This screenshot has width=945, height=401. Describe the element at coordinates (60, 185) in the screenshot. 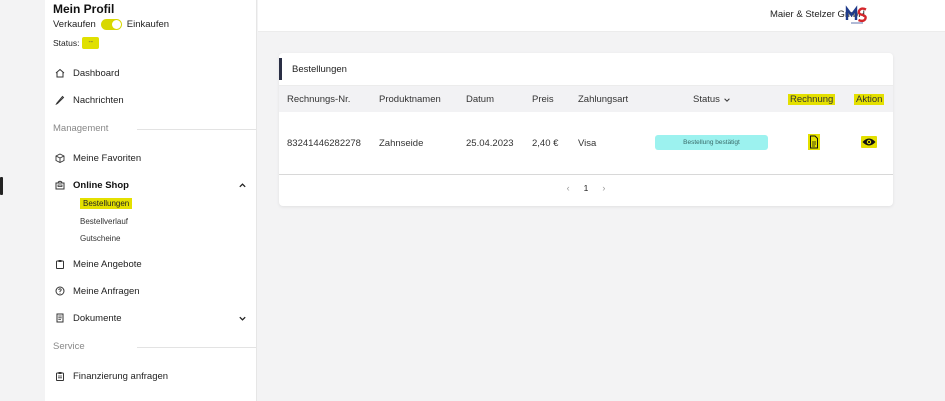

I see `shop-icon` at that location.